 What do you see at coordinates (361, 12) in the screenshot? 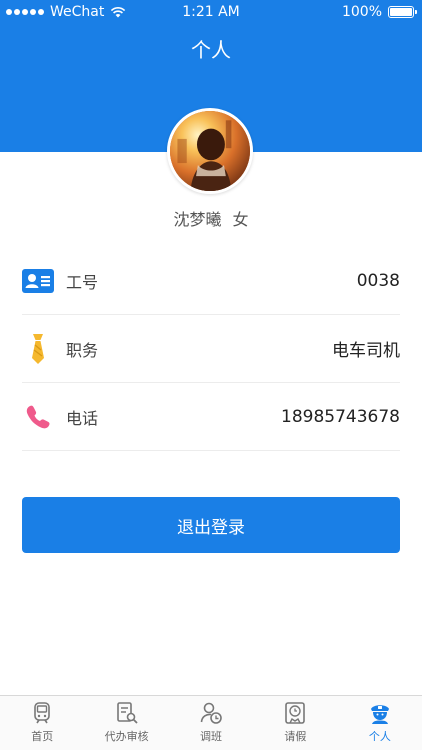
I see `battery-percent: 100%` at bounding box center [361, 12].